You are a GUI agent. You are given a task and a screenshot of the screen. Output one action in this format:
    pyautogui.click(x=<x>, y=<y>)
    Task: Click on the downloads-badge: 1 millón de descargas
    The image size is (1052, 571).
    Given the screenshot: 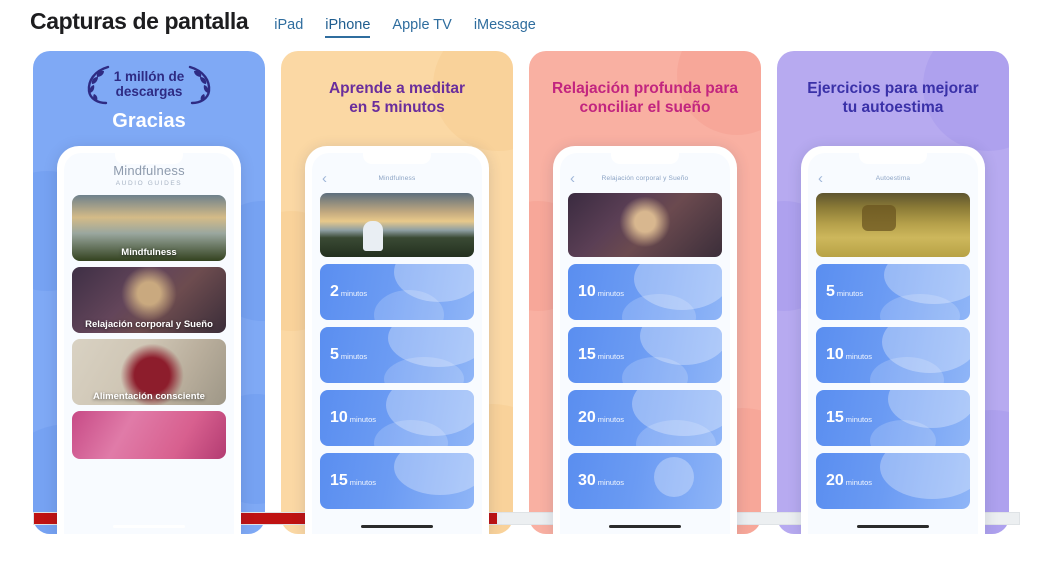 What is the action you would take?
    pyautogui.click(x=149, y=85)
    